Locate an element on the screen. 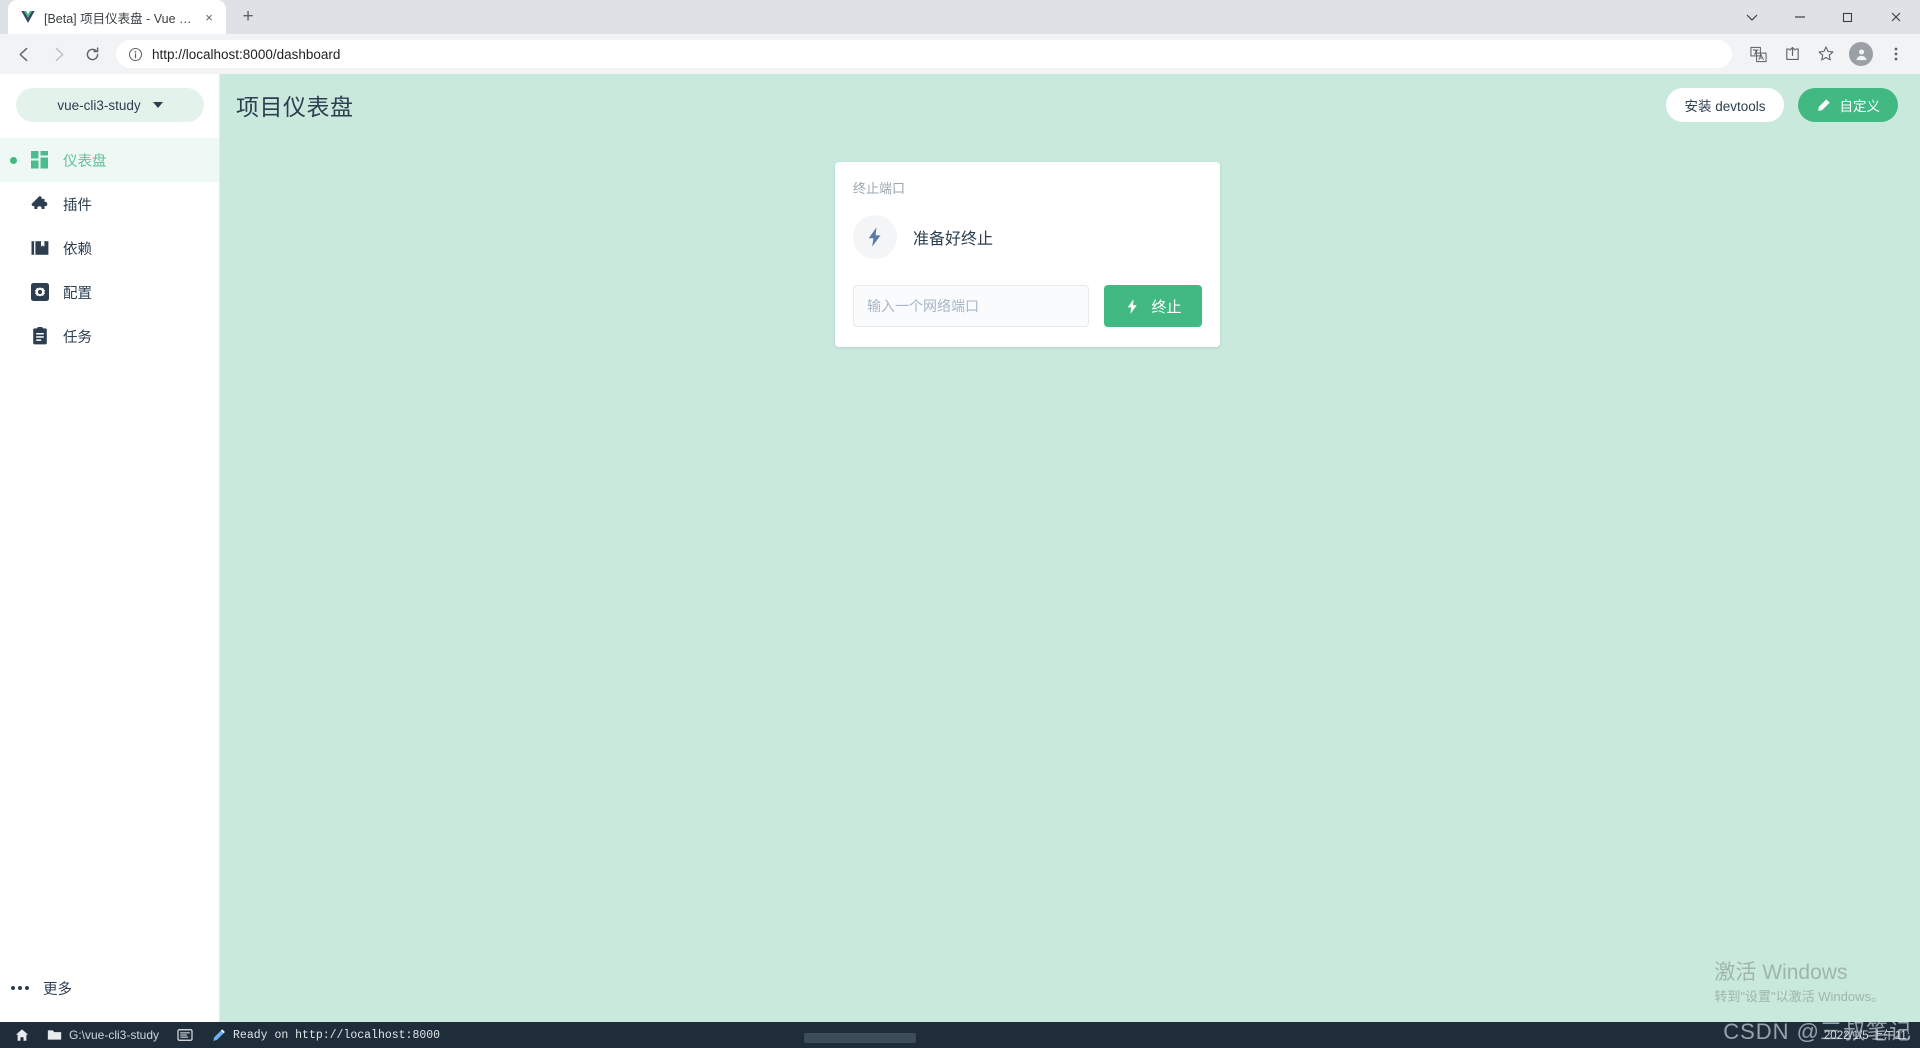  minimize-button is located at coordinates (1800, 17).